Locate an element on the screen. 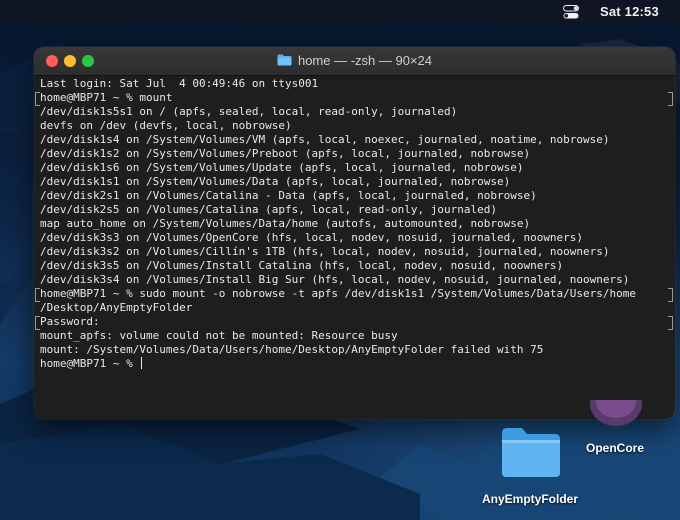 This screenshot has width=680, height=520. control-center-icon is located at coordinates (571, 12).